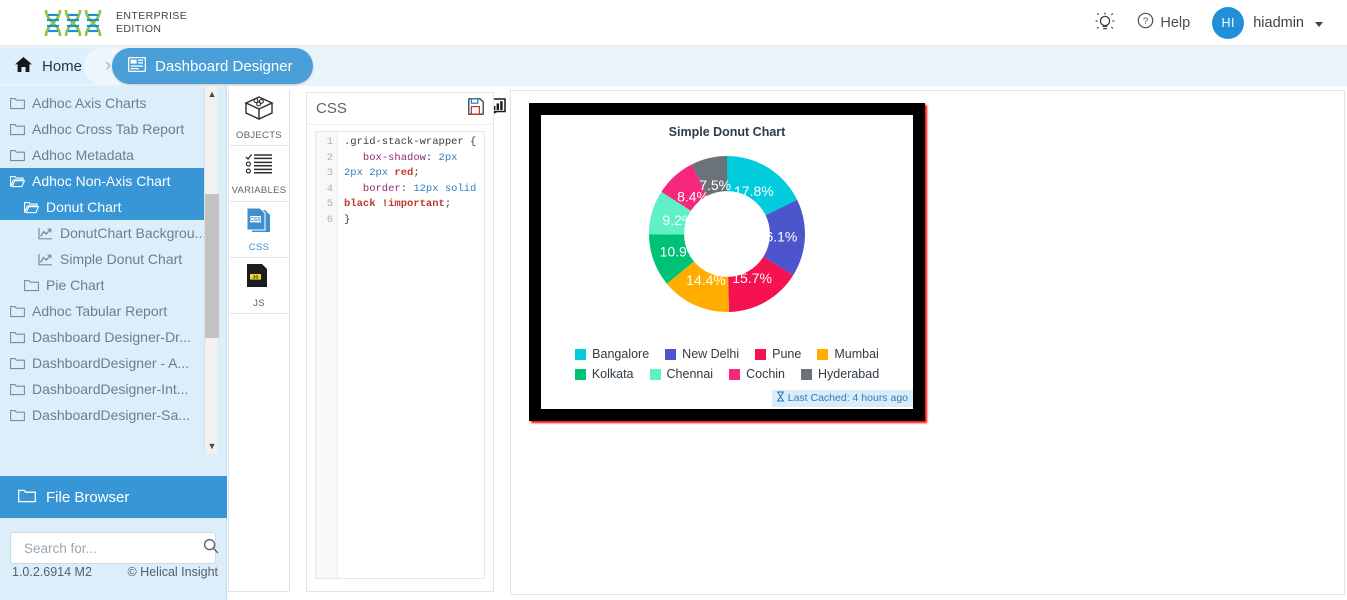  I want to click on donut-slice-label: 7.5%, so click(715, 185).